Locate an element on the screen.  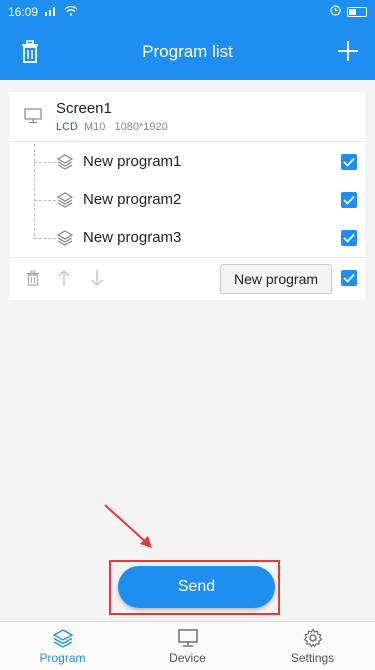
battery-icon is located at coordinates (357, 12).